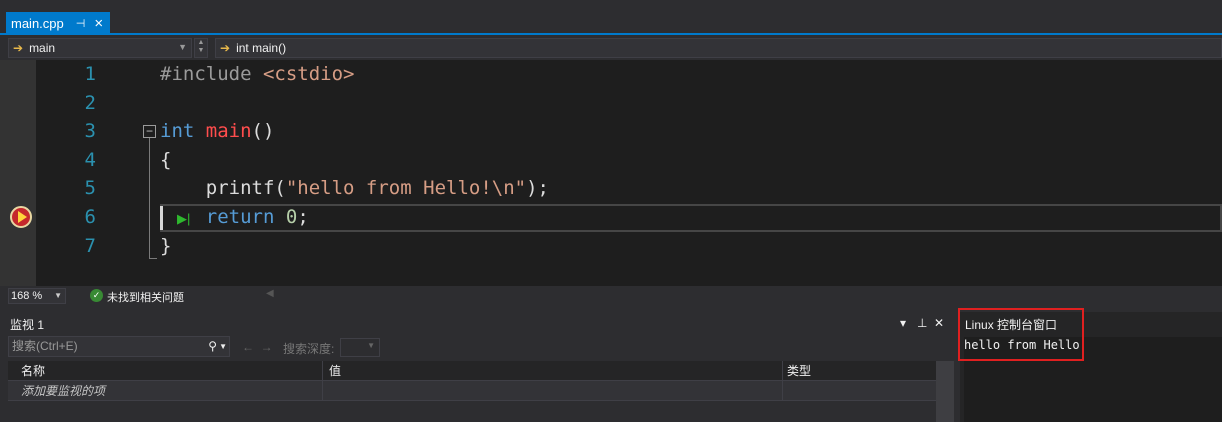 The height and width of the screenshot is (422, 1222). What do you see at coordinates (280, 188) in the screenshot?
I see `punctuation: (` at bounding box center [280, 188].